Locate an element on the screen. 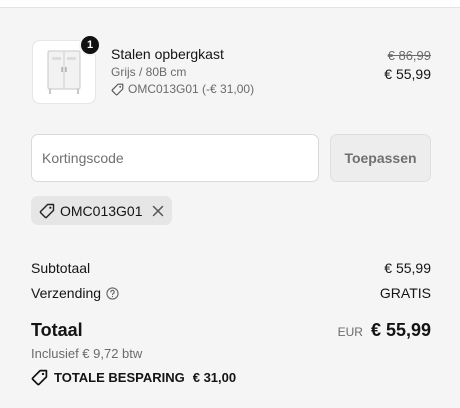 This screenshot has width=460, height=408. total-savings: TOTALE BESPARING € 31,00 is located at coordinates (133, 377).